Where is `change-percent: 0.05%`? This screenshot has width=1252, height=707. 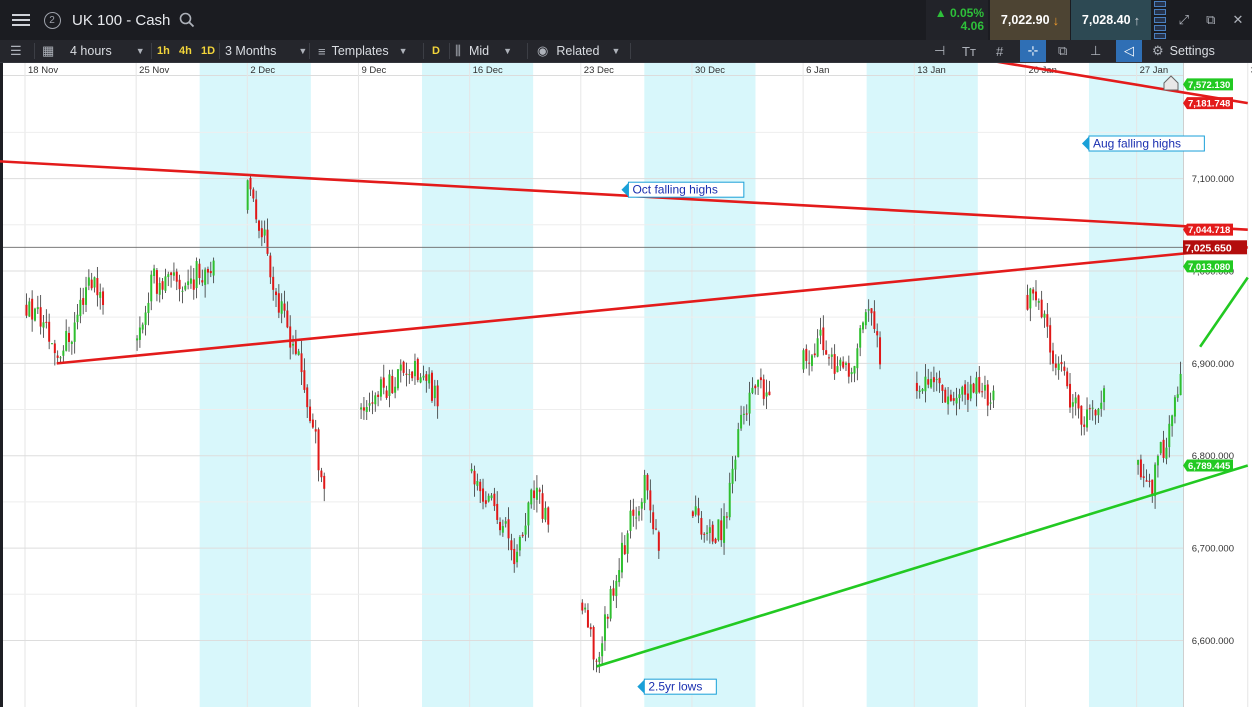
change-percent: 0.05% is located at coordinates (966, 13).